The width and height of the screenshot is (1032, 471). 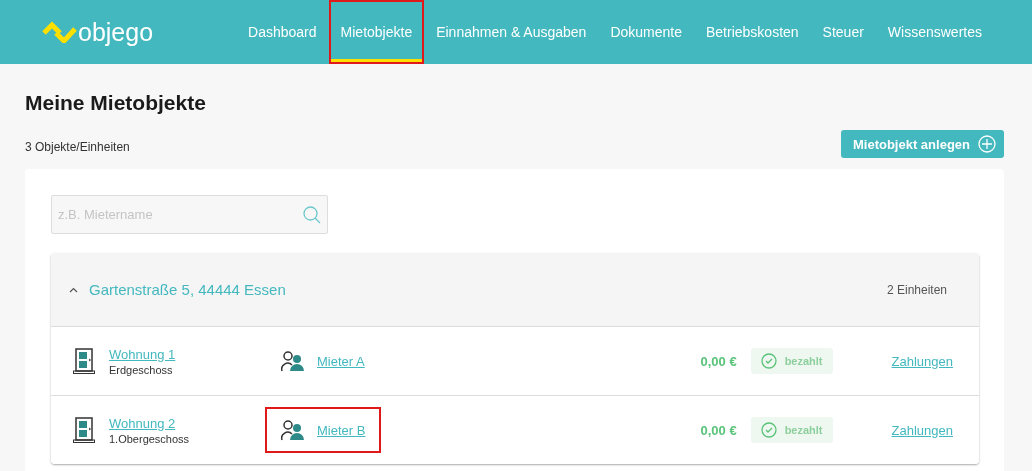 What do you see at coordinates (646, 32) in the screenshot?
I see `nav-tab: Dokumente` at bounding box center [646, 32].